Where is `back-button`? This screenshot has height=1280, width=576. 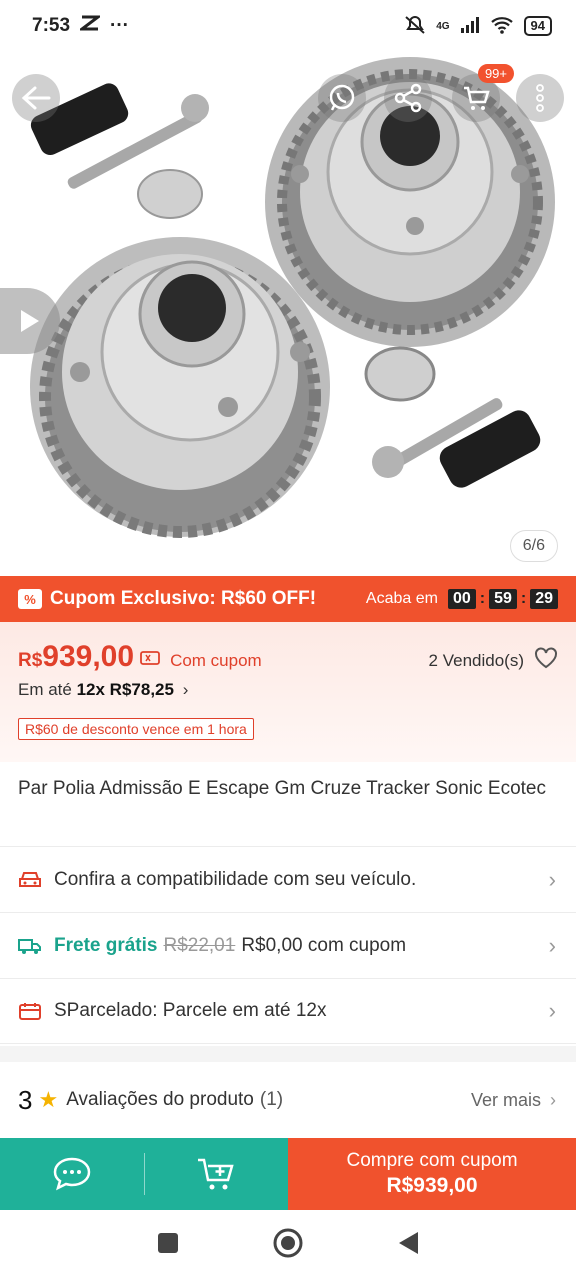 back-button is located at coordinates (36, 98).